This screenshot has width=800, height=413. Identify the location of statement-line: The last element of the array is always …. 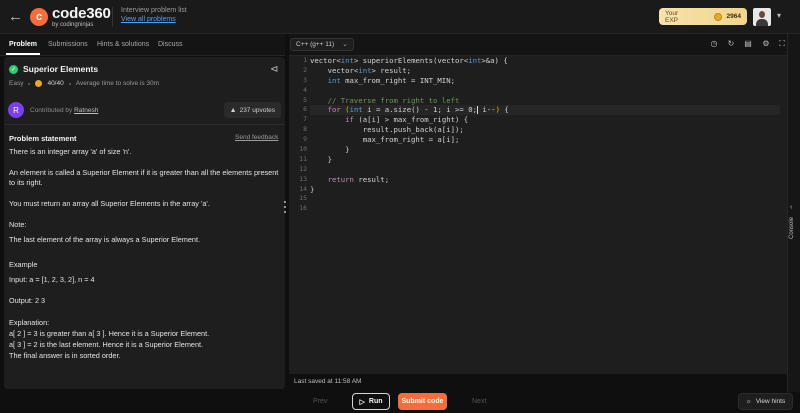
(105, 239).